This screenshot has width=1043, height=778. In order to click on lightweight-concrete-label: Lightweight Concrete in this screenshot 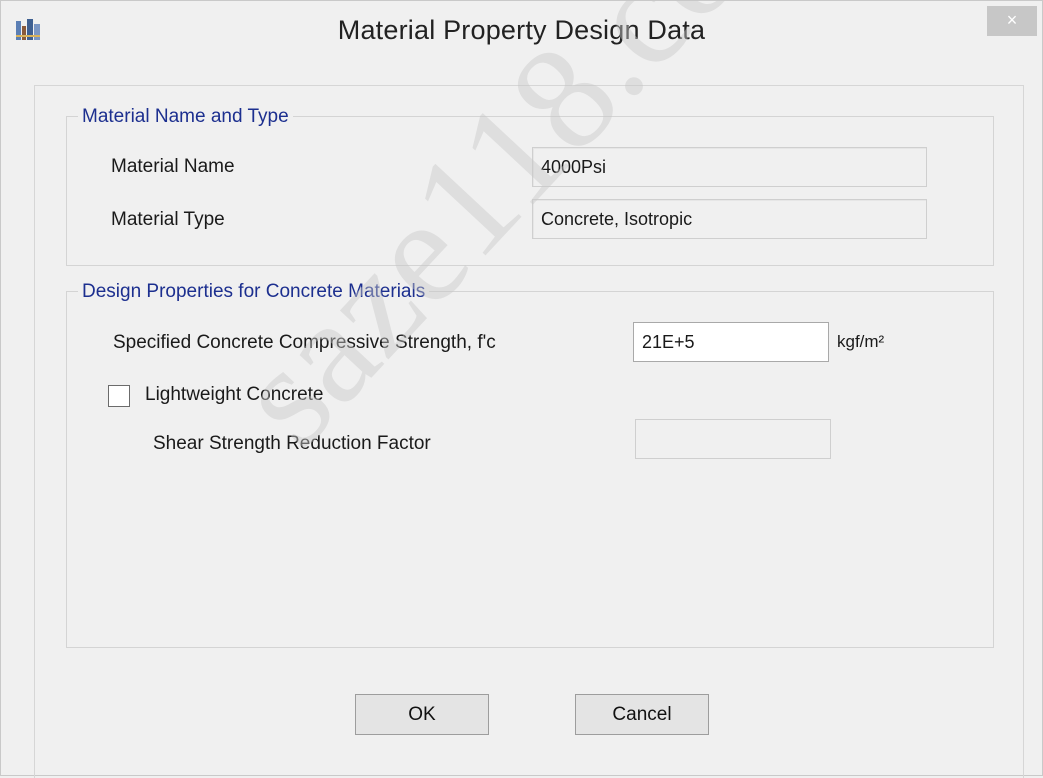, I will do `click(234, 395)`.